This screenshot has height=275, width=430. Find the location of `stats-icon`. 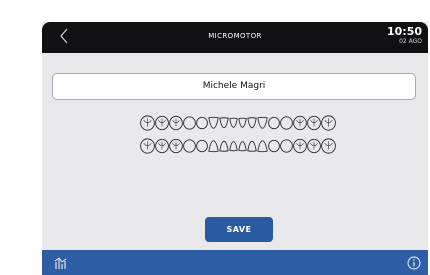

stats-icon is located at coordinates (61, 263).